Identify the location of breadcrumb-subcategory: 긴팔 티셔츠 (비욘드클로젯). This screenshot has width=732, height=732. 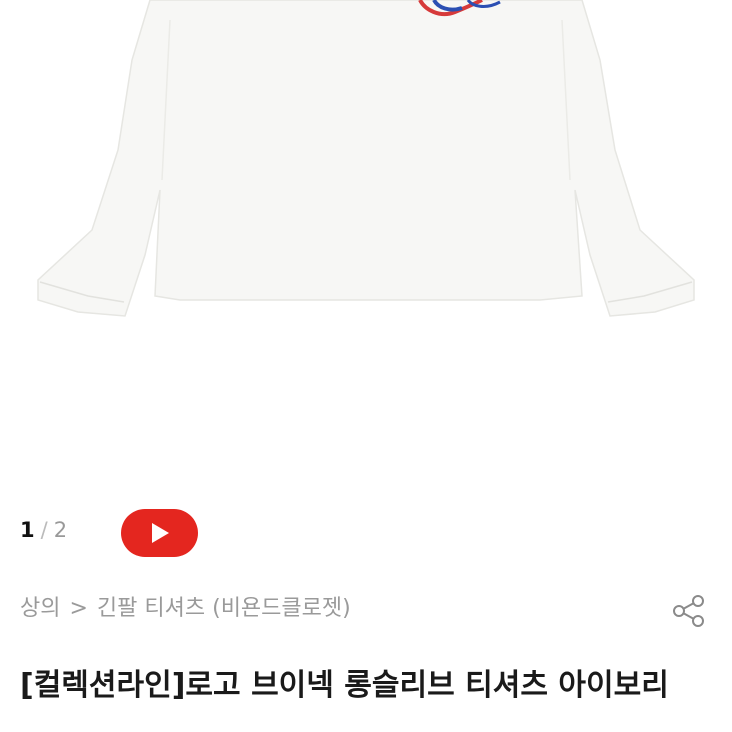
(224, 608).